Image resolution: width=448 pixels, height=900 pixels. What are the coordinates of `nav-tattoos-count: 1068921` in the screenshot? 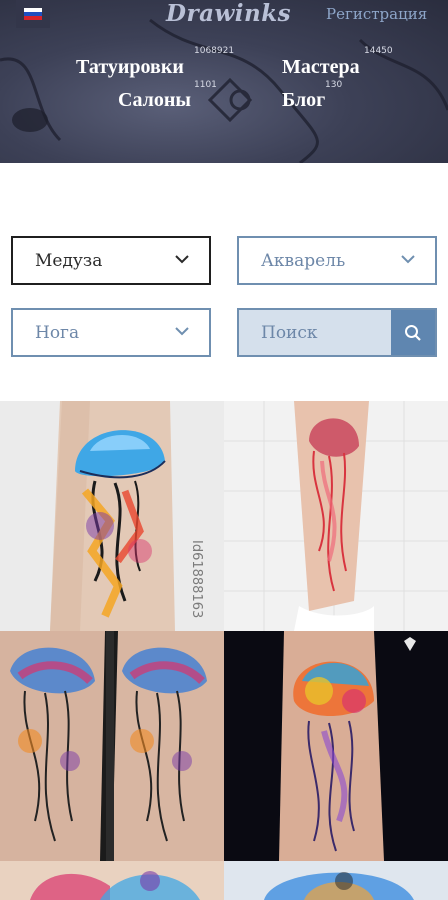 It's located at (214, 51).